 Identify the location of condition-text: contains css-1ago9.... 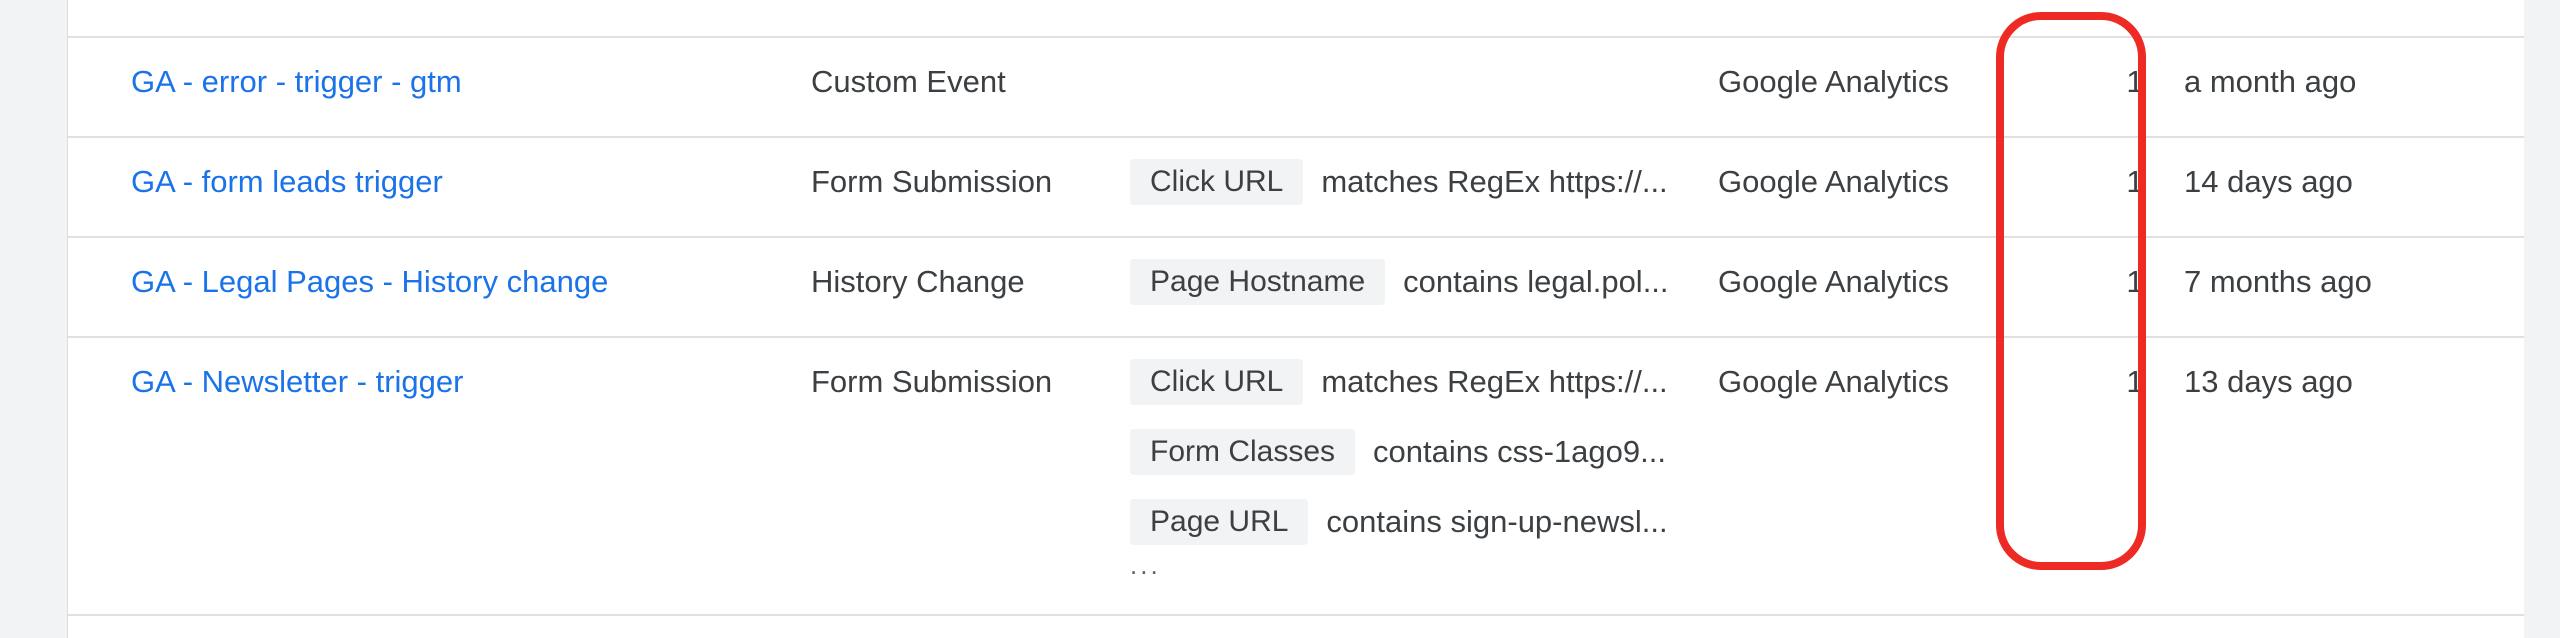
(1519, 451).